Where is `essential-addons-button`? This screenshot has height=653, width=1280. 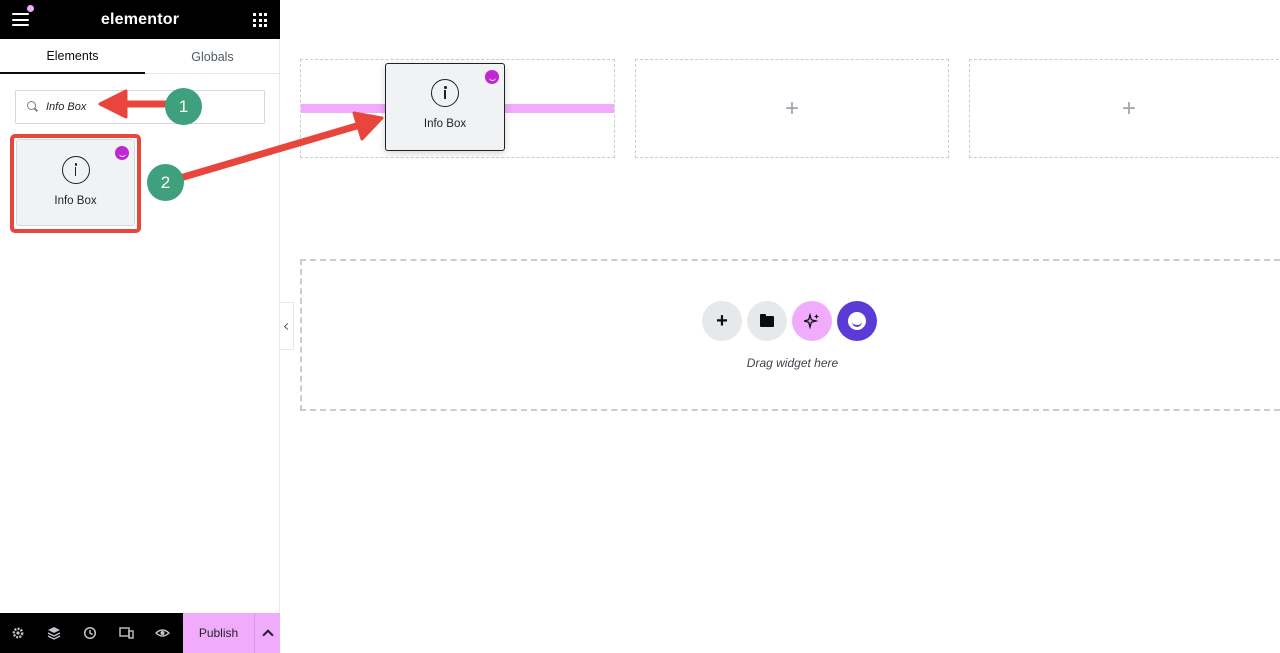
essential-addons-button is located at coordinates (857, 321).